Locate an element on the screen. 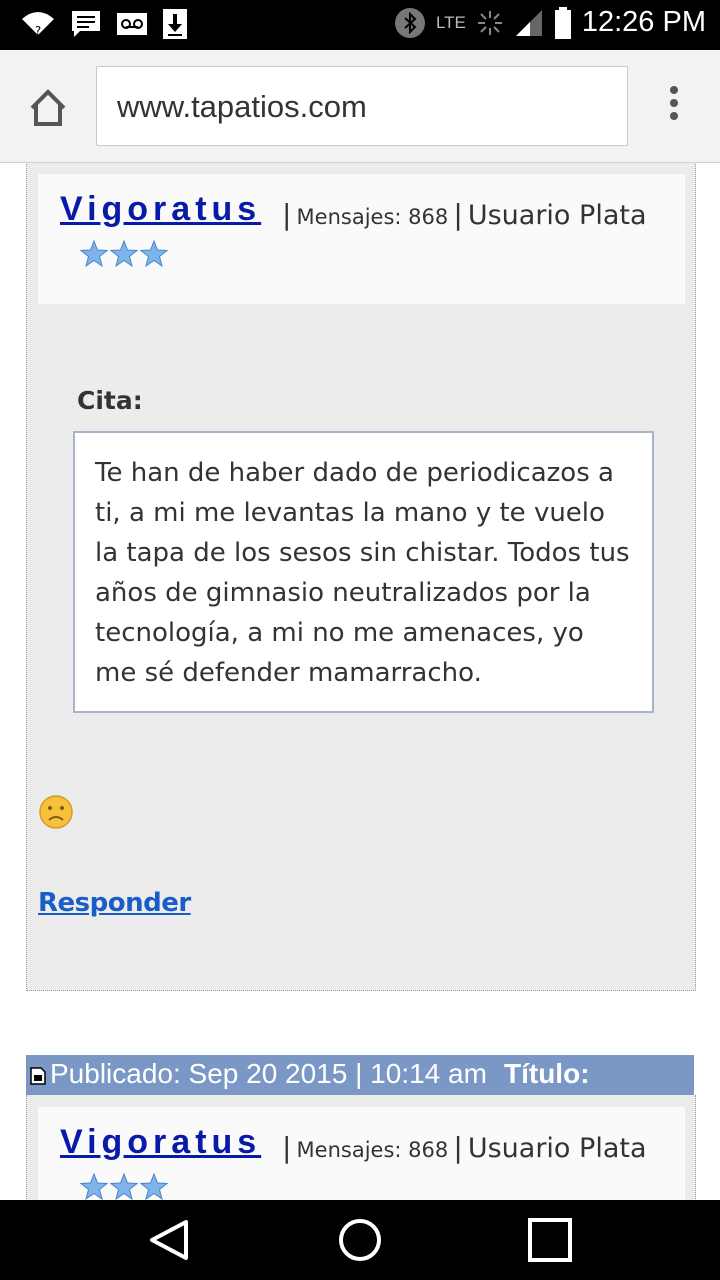 The height and width of the screenshot is (1280, 720). system-icons: LTE 12:26 PM is located at coordinates (550, 22).